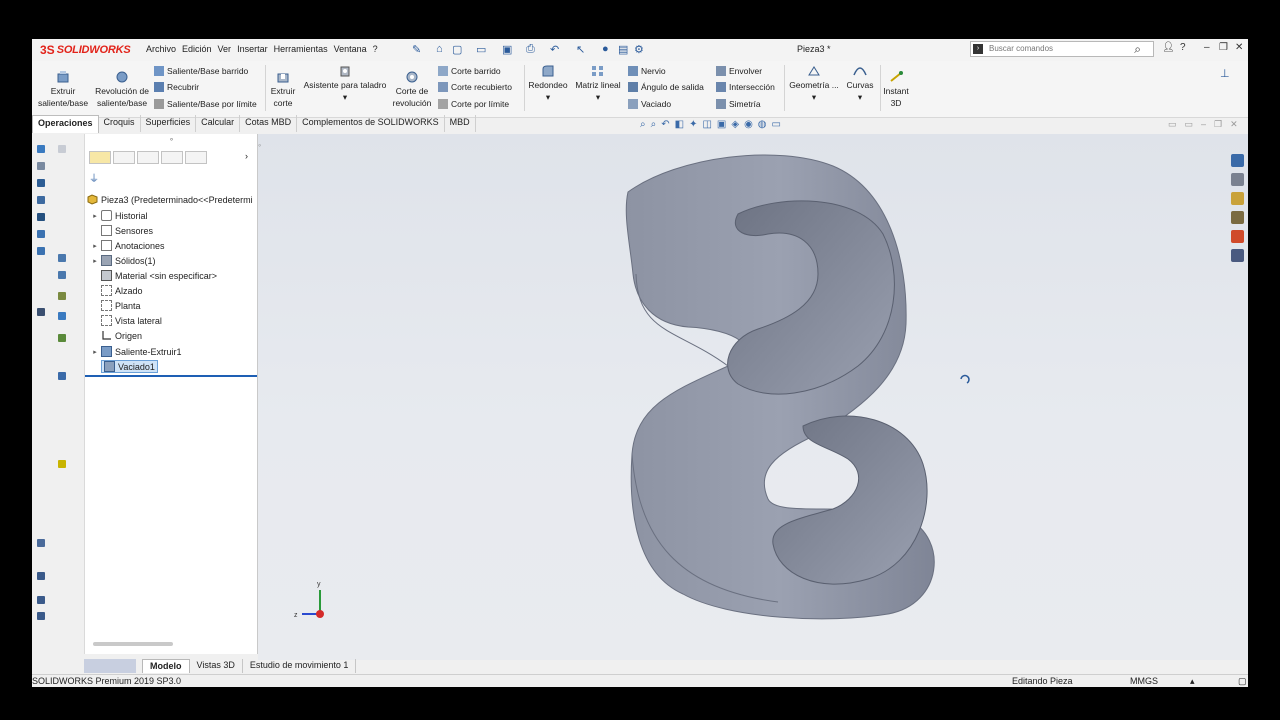 The image size is (1280, 720). I want to click on text-tool-icon, so click(41, 600).